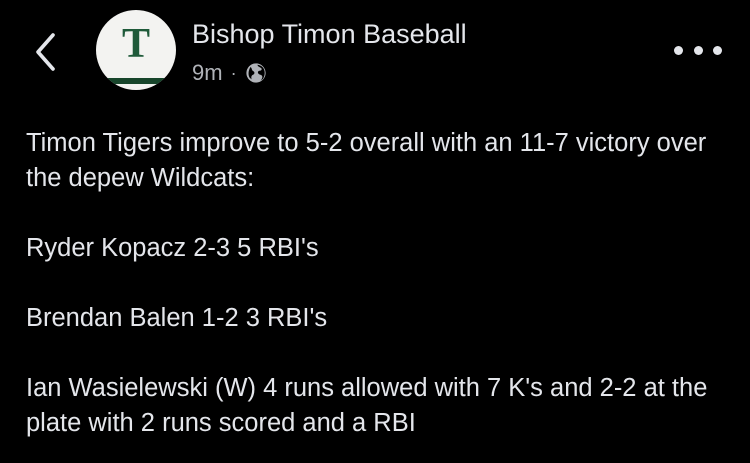  I want to click on globe-icon, so click(256, 73).